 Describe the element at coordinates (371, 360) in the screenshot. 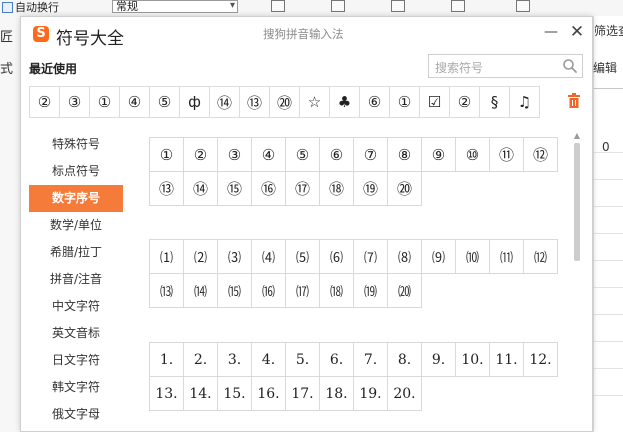

I see `symbol-cell: 7.` at that location.